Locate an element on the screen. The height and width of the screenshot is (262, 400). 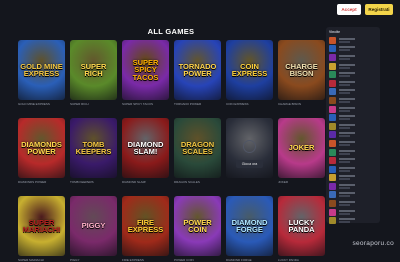
game-tile: CHARGE BISON CHARGE BISON is located at coordinates (301, 73).